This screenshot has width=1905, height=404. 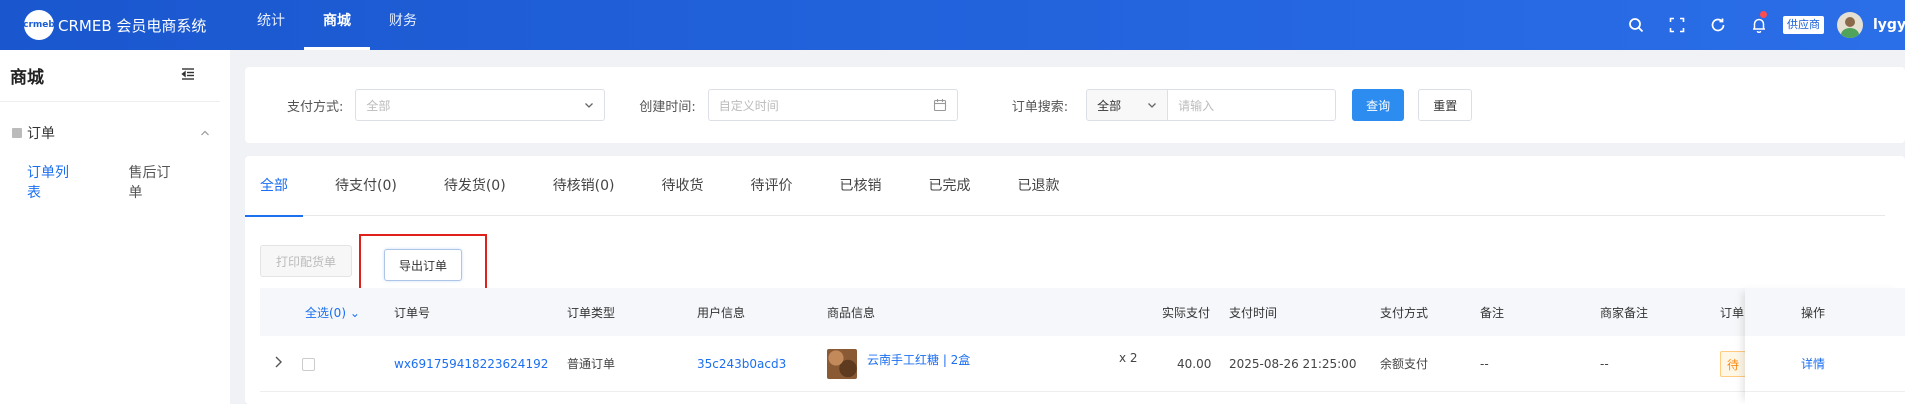 I want to click on top-nav-finance: 财务, so click(x=403, y=25).